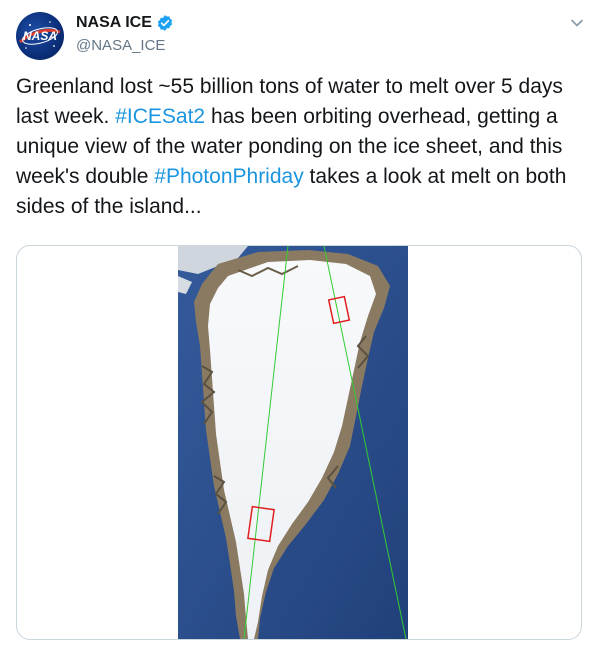 The height and width of the screenshot is (645, 600). I want to click on avatar-logo-text: NASA, so click(40, 36).